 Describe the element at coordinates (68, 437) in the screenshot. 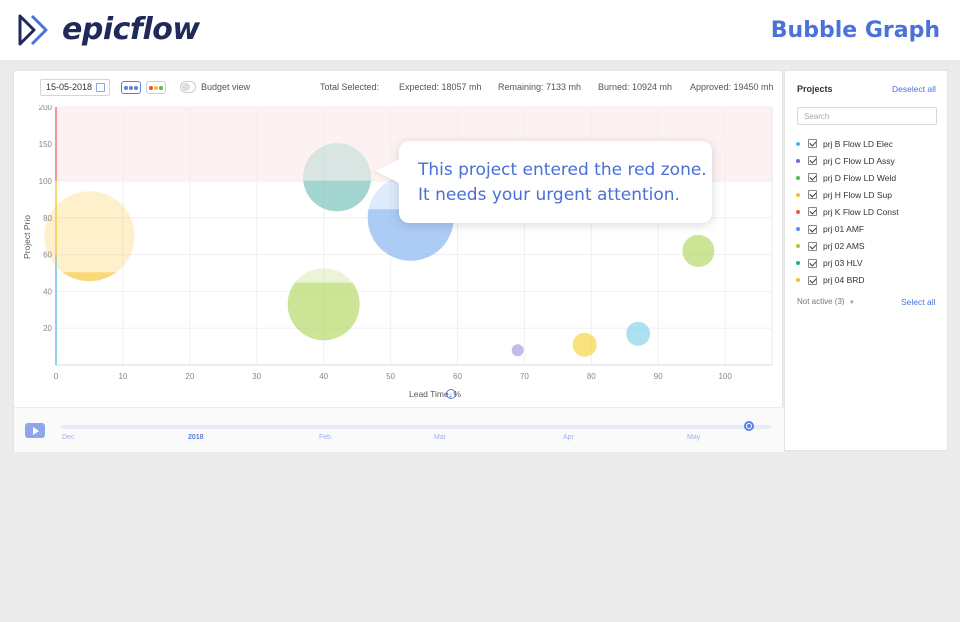

I see `timeline-label: Dec` at that location.